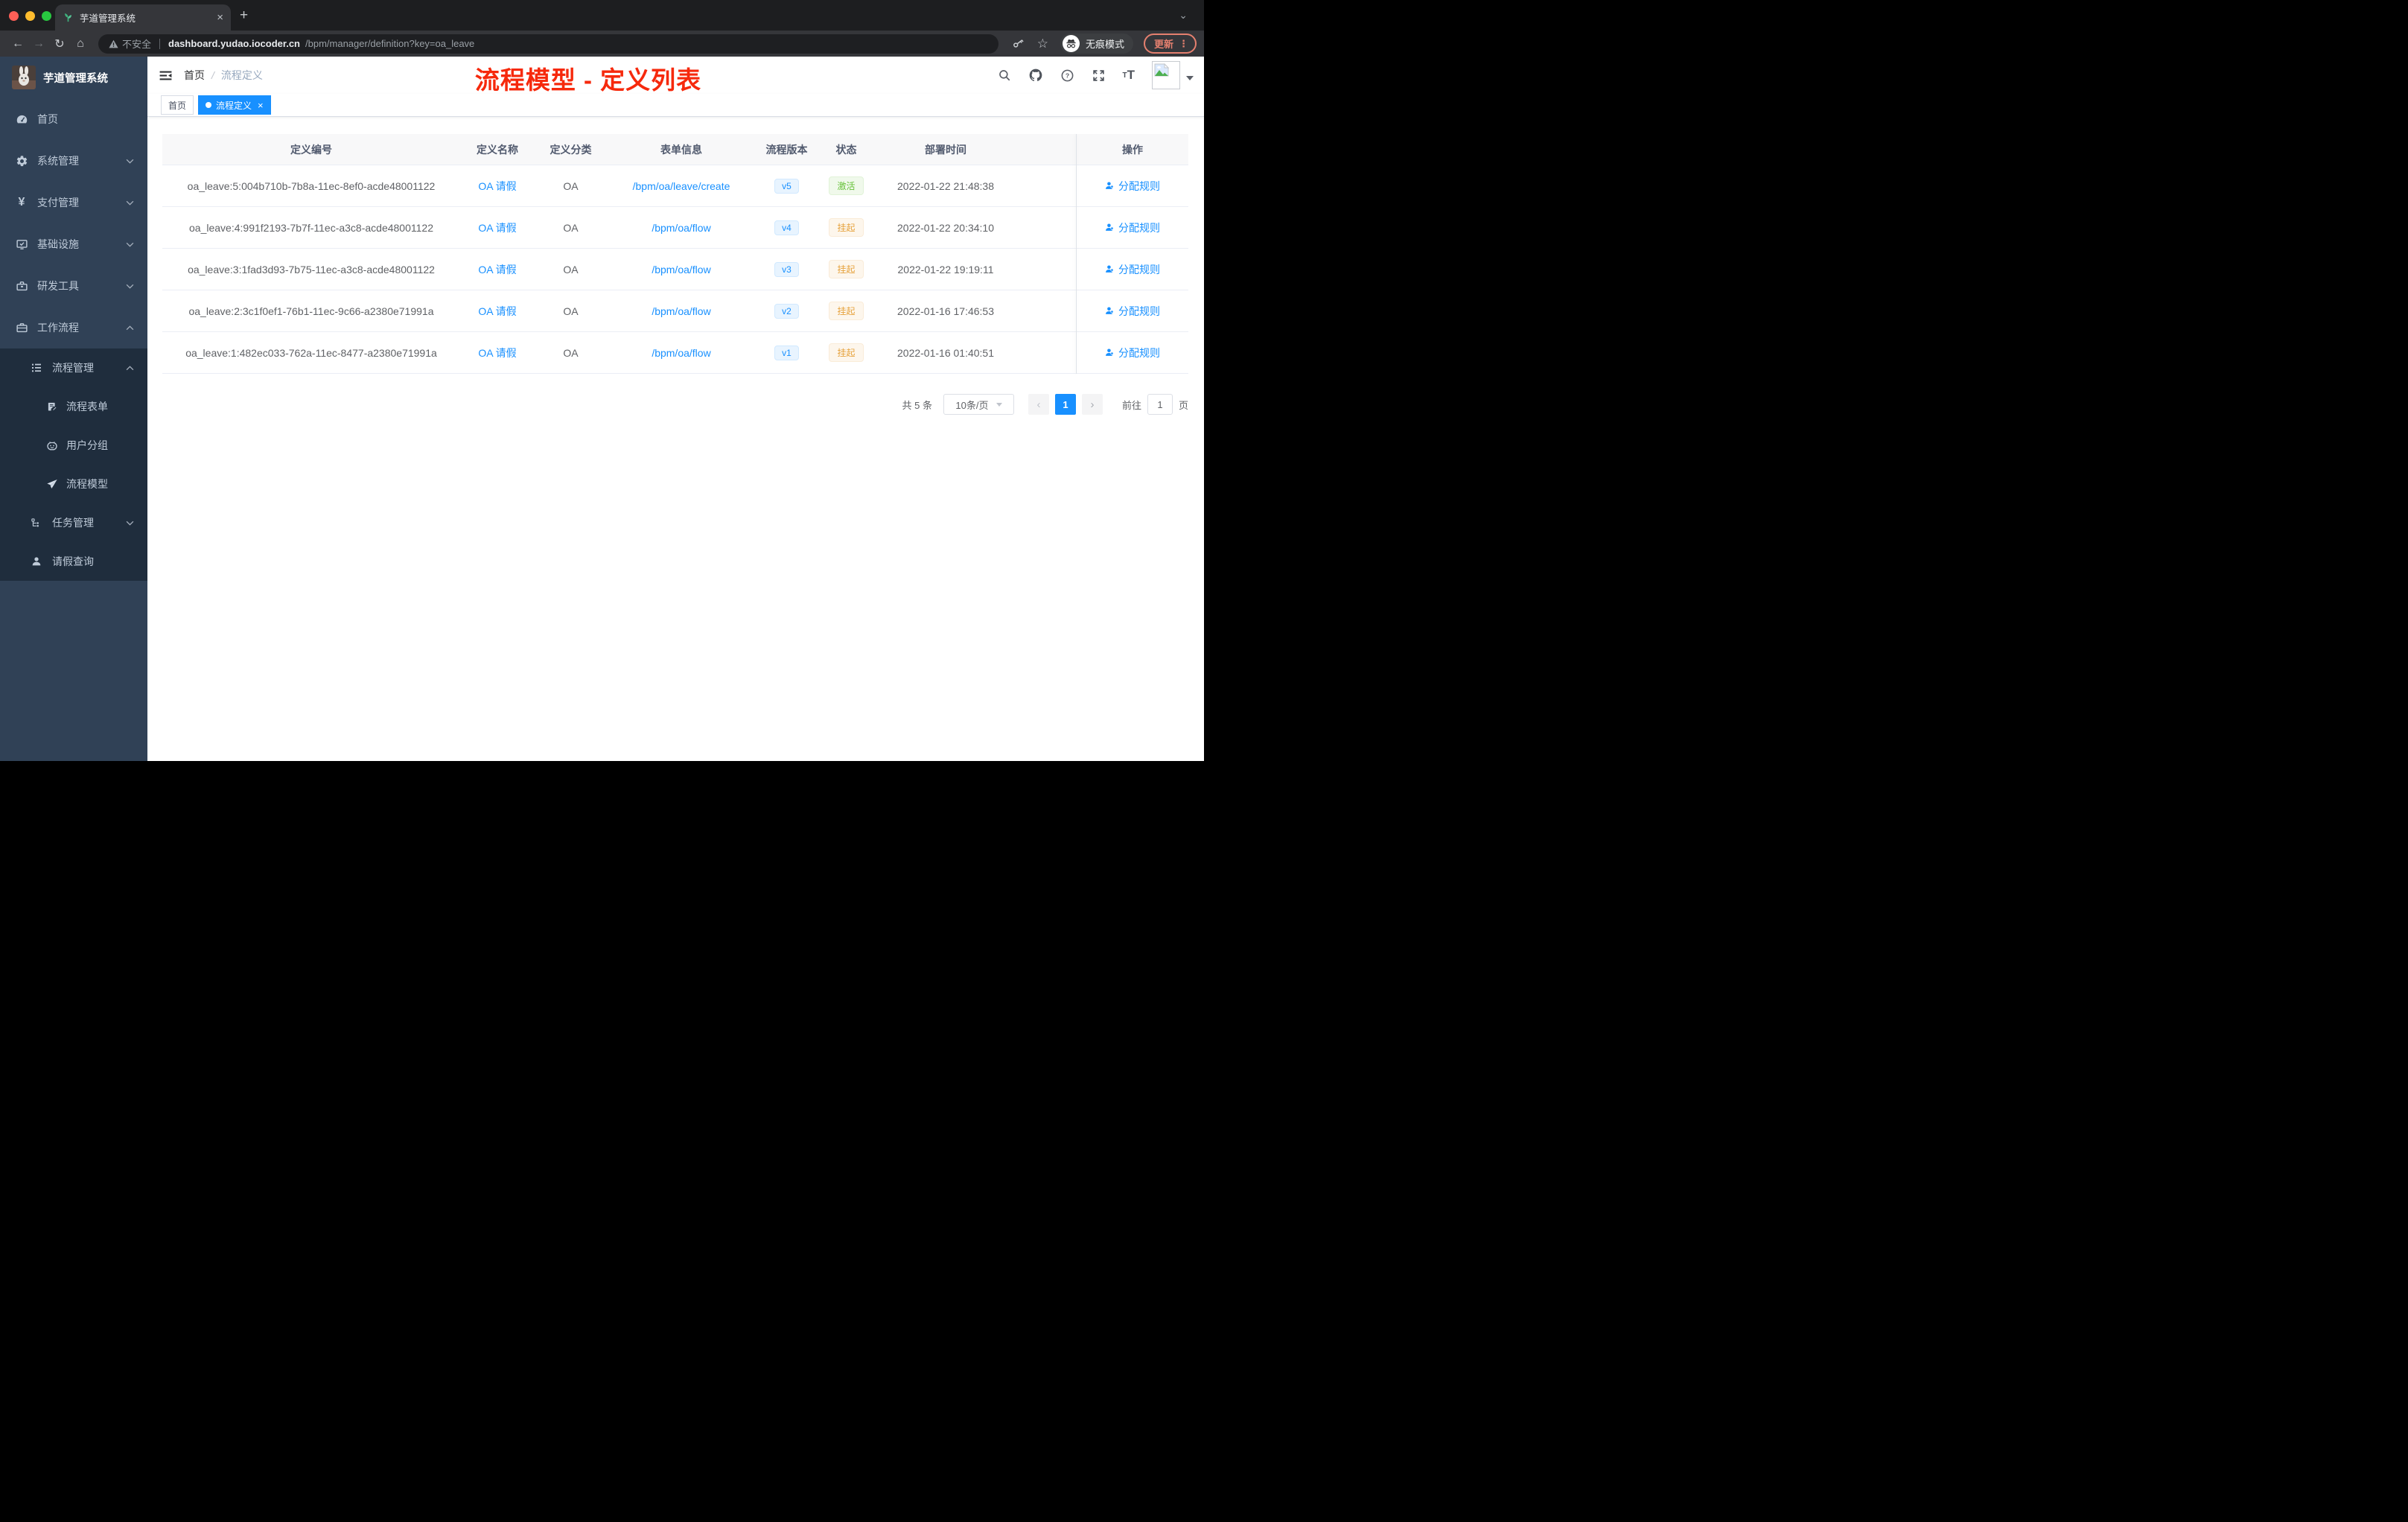  Describe the element at coordinates (21, 161) in the screenshot. I see `gear-icon` at that location.